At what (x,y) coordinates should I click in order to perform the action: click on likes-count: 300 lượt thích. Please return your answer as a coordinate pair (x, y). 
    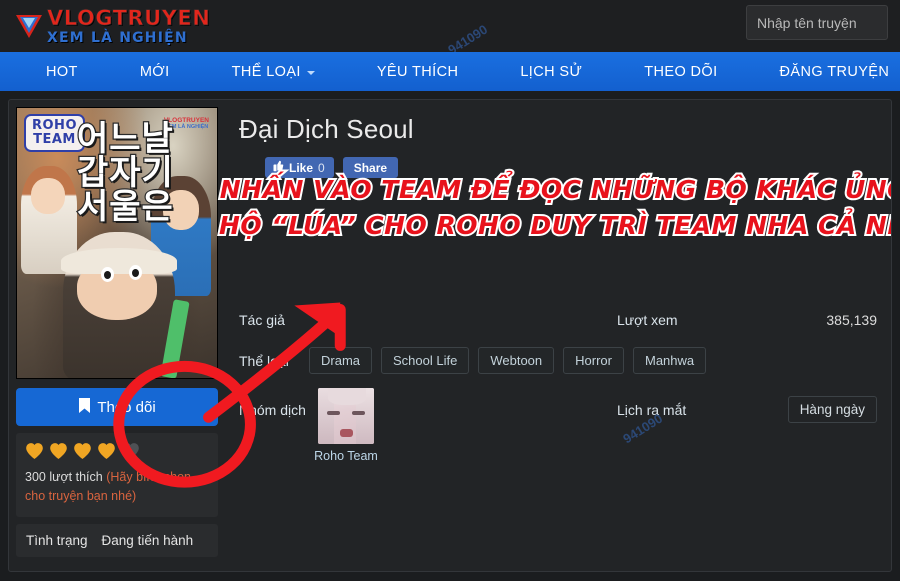
    Looking at the image, I should click on (64, 477).